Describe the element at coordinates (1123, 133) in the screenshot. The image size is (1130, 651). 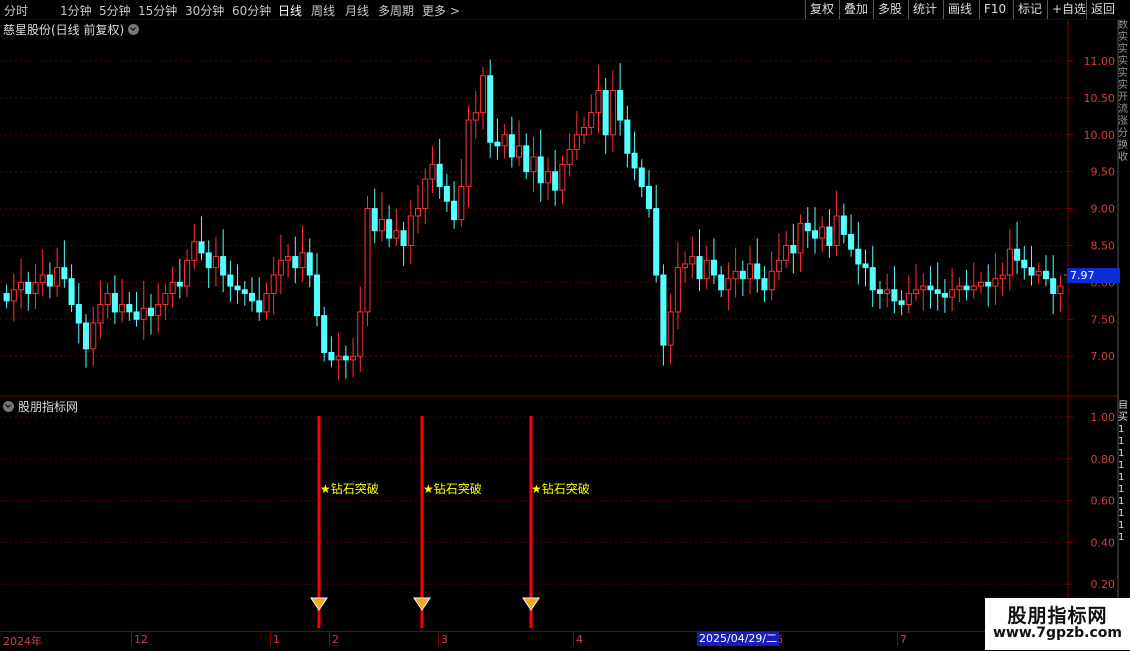
I see `side-strip-item: 分` at that location.